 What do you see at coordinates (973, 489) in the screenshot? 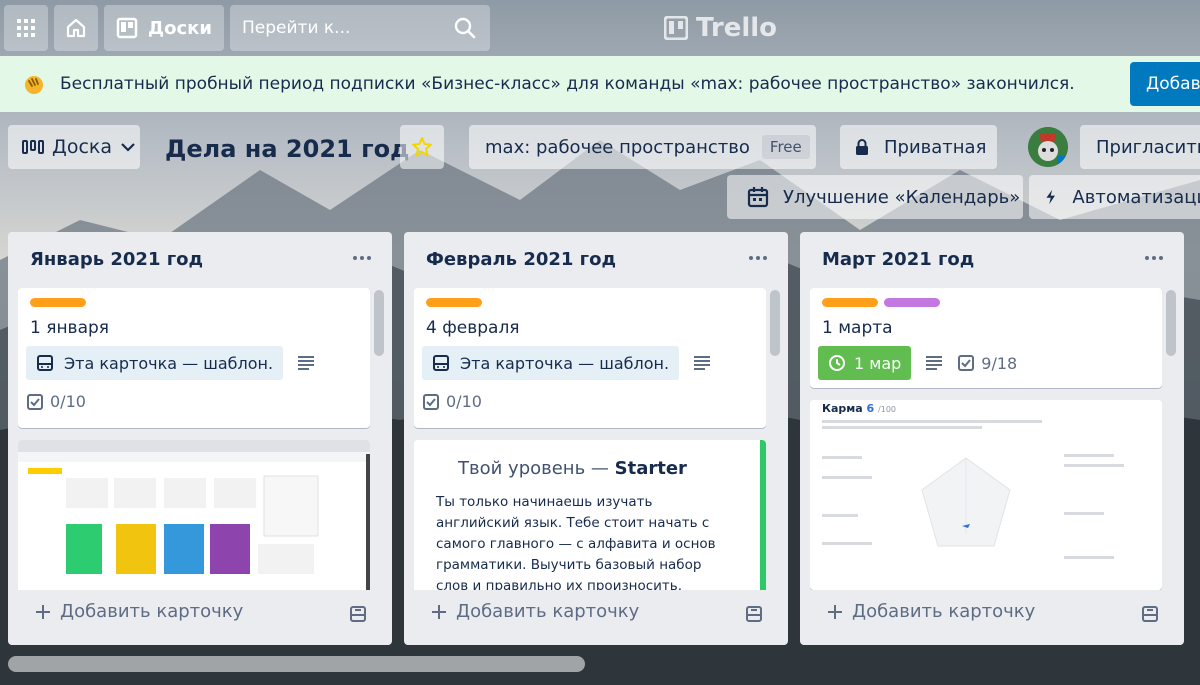
I see `karma-pentagon-chart` at bounding box center [973, 489].